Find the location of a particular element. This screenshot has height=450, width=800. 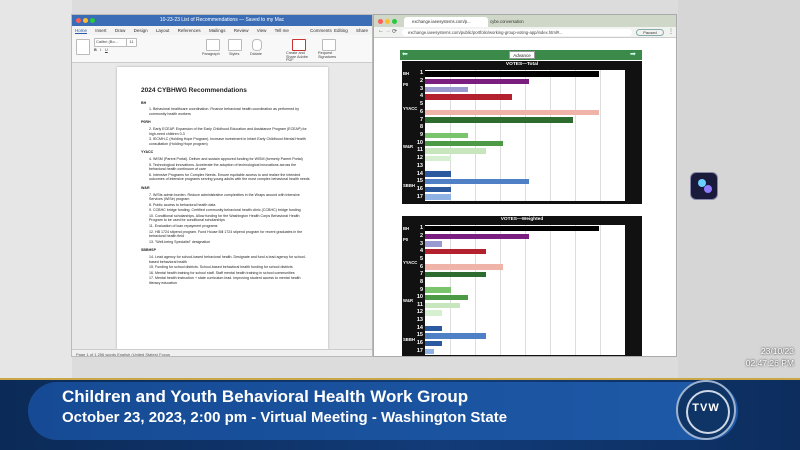

microphone-icon is located at coordinates (257, 45).